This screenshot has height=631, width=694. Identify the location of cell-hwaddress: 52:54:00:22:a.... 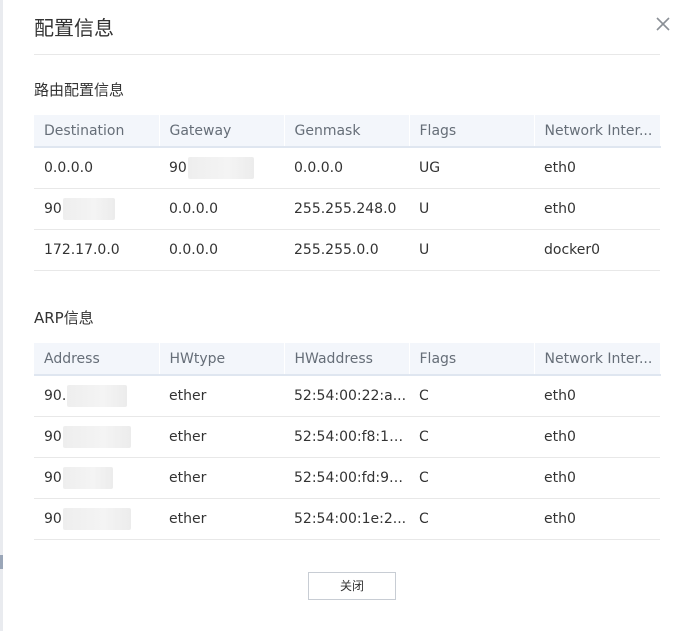
(346, 396).